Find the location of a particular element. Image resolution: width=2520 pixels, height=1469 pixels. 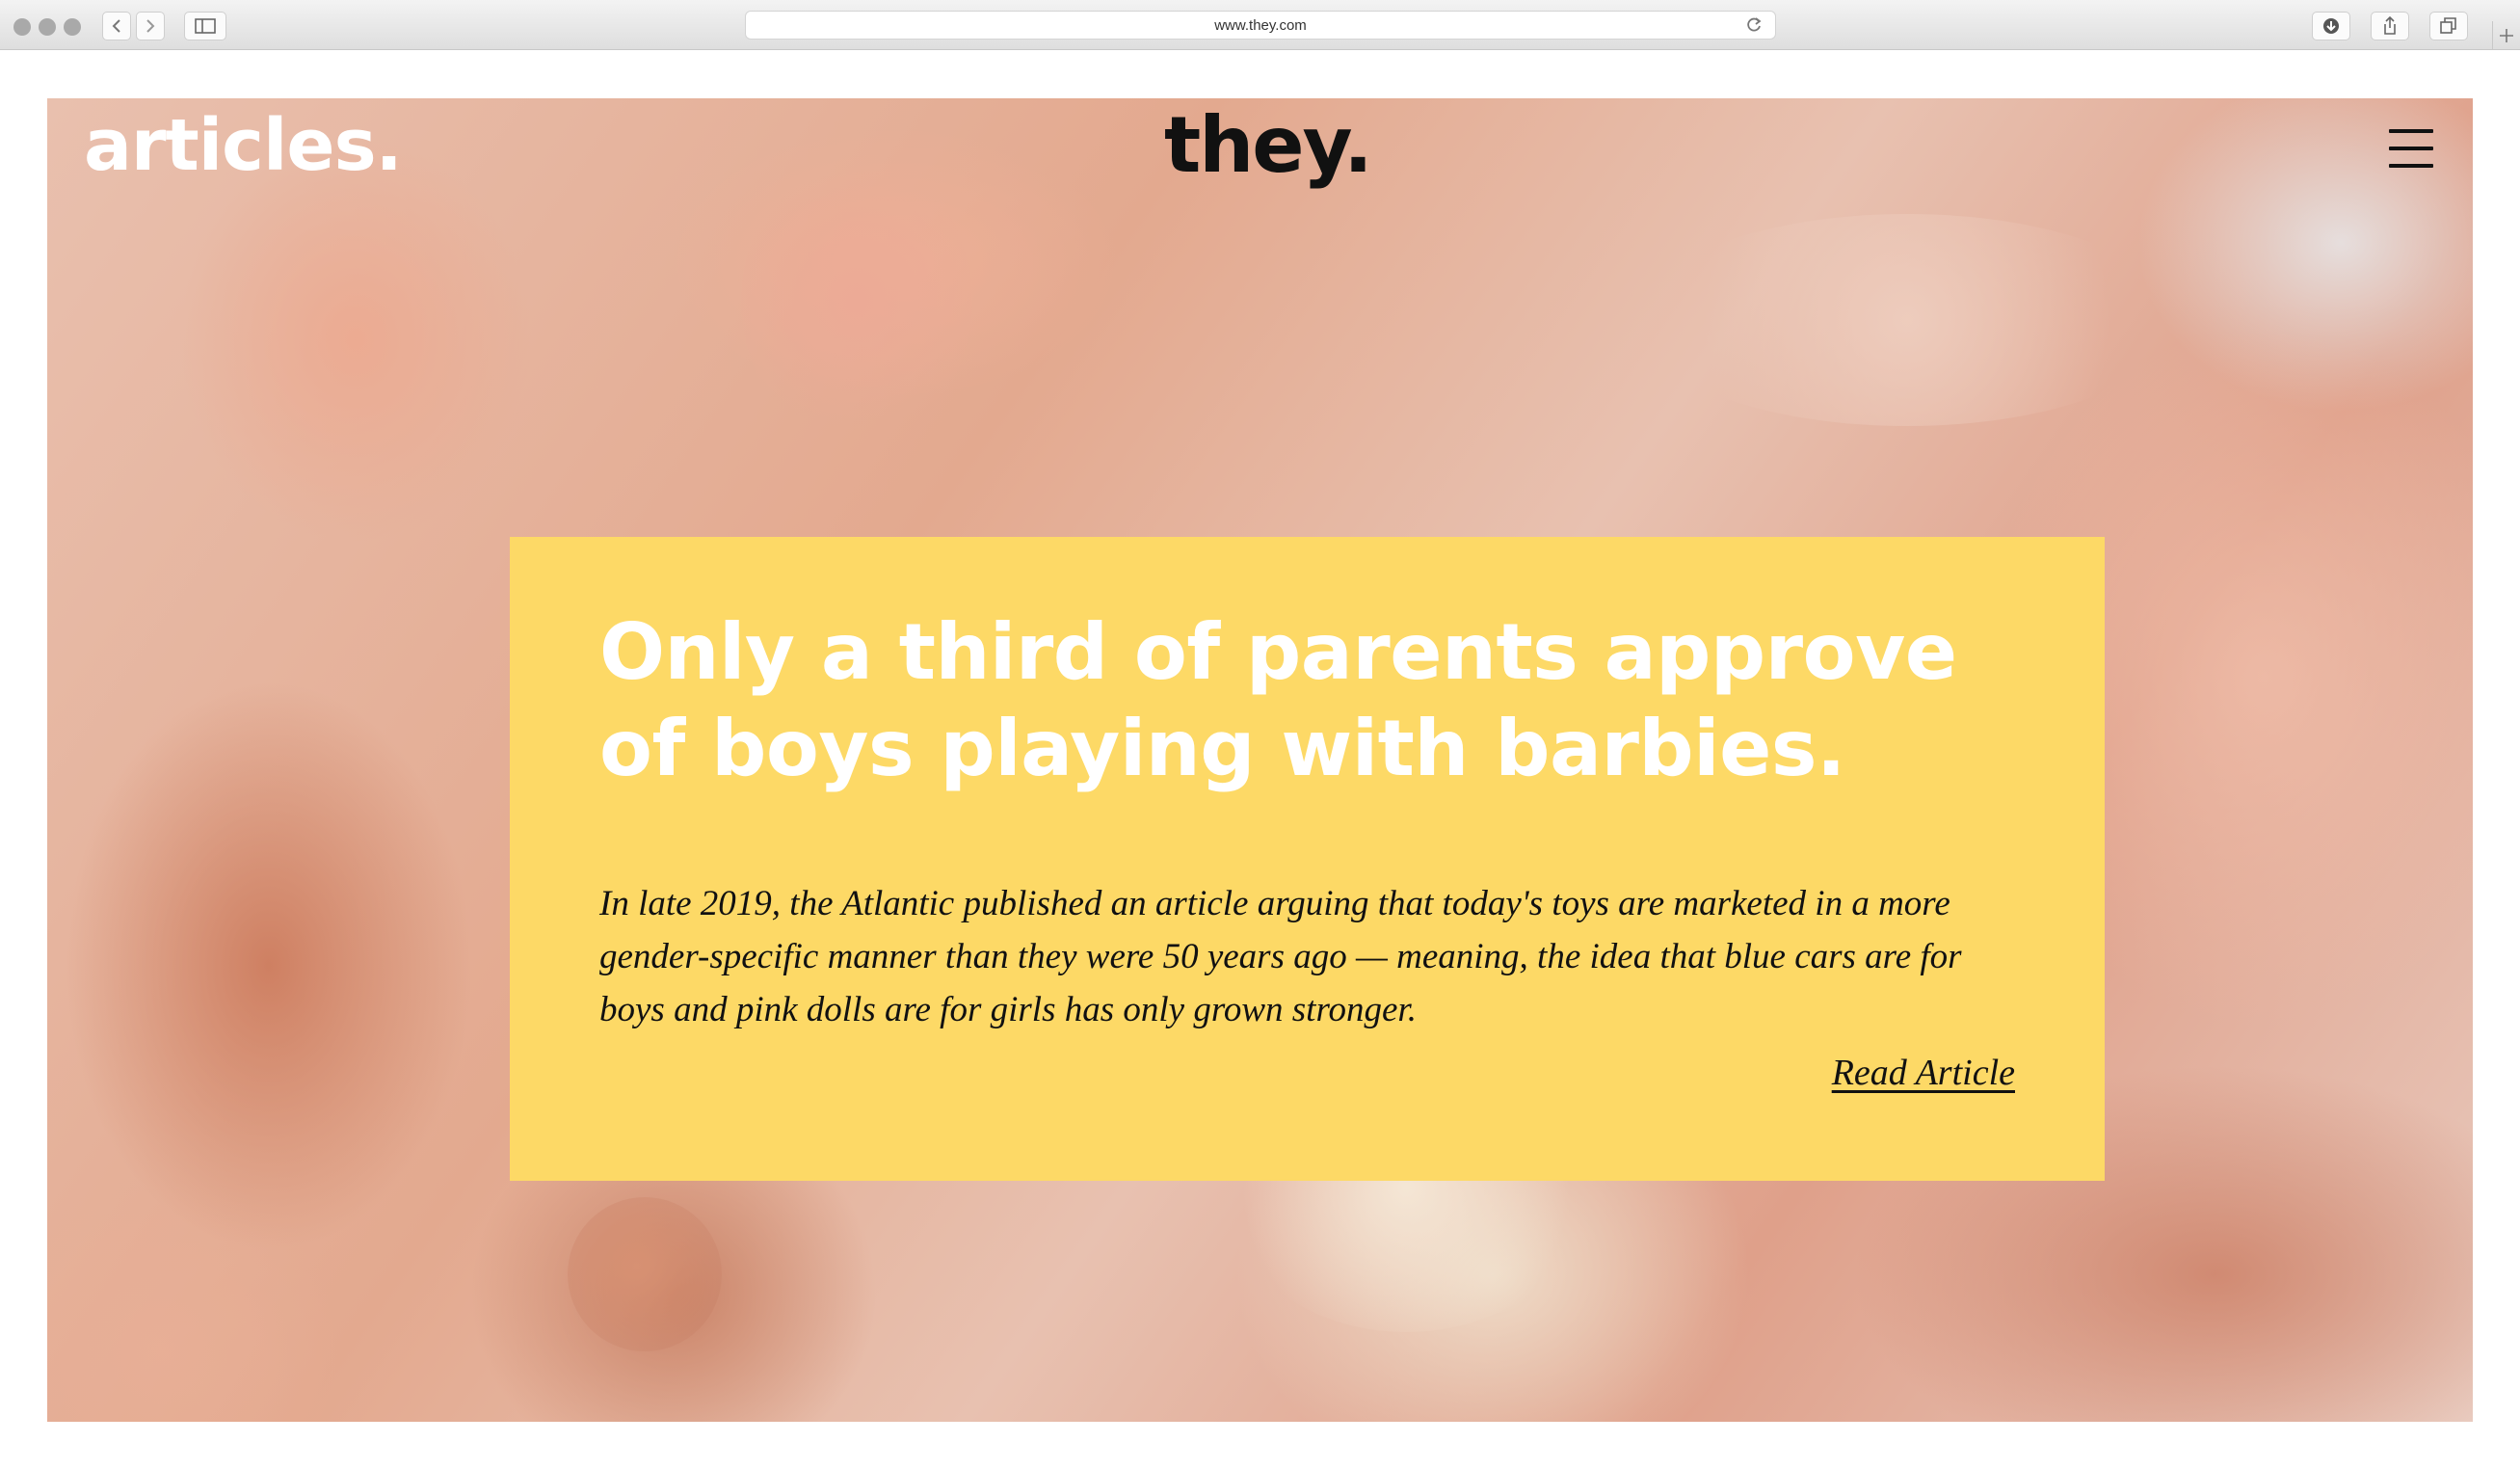

doll-arm-shape is located at coordinates (1907, 320).